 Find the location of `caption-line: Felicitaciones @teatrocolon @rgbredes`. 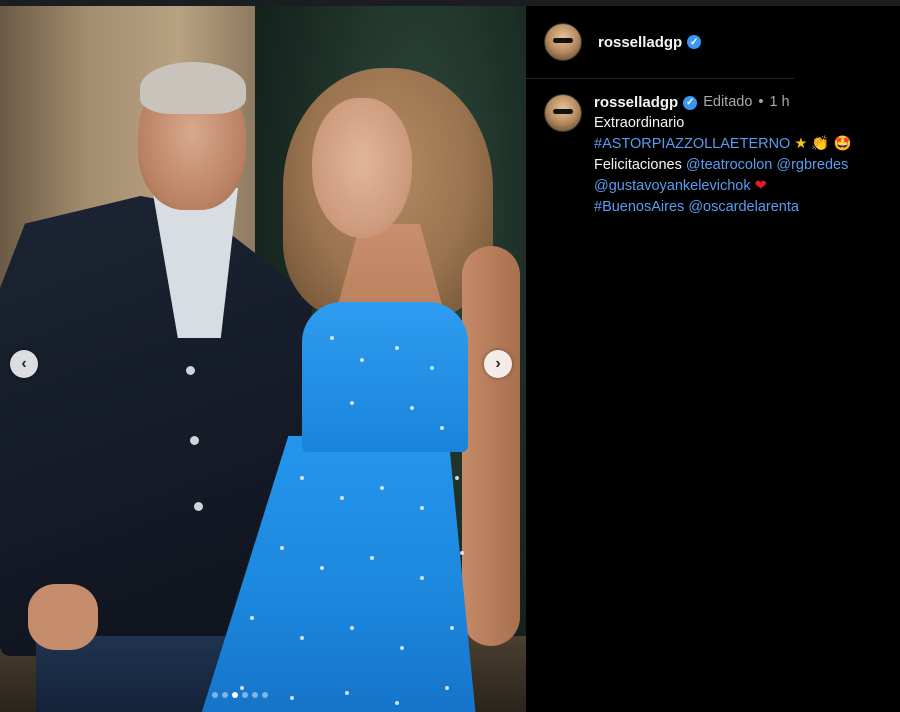

caption-line: Felicitaciones @teatrocolon @rgbredes is located at coordinates (723, 165).